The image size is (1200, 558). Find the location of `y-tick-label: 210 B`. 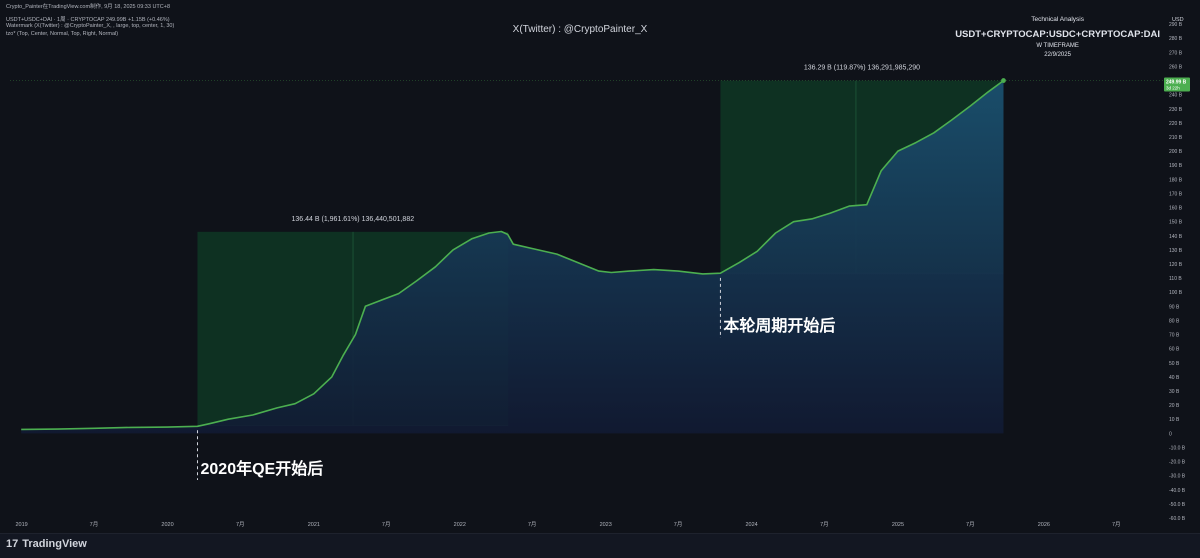

y-tick-label: 210 B is located at coordinates (1176, 138).